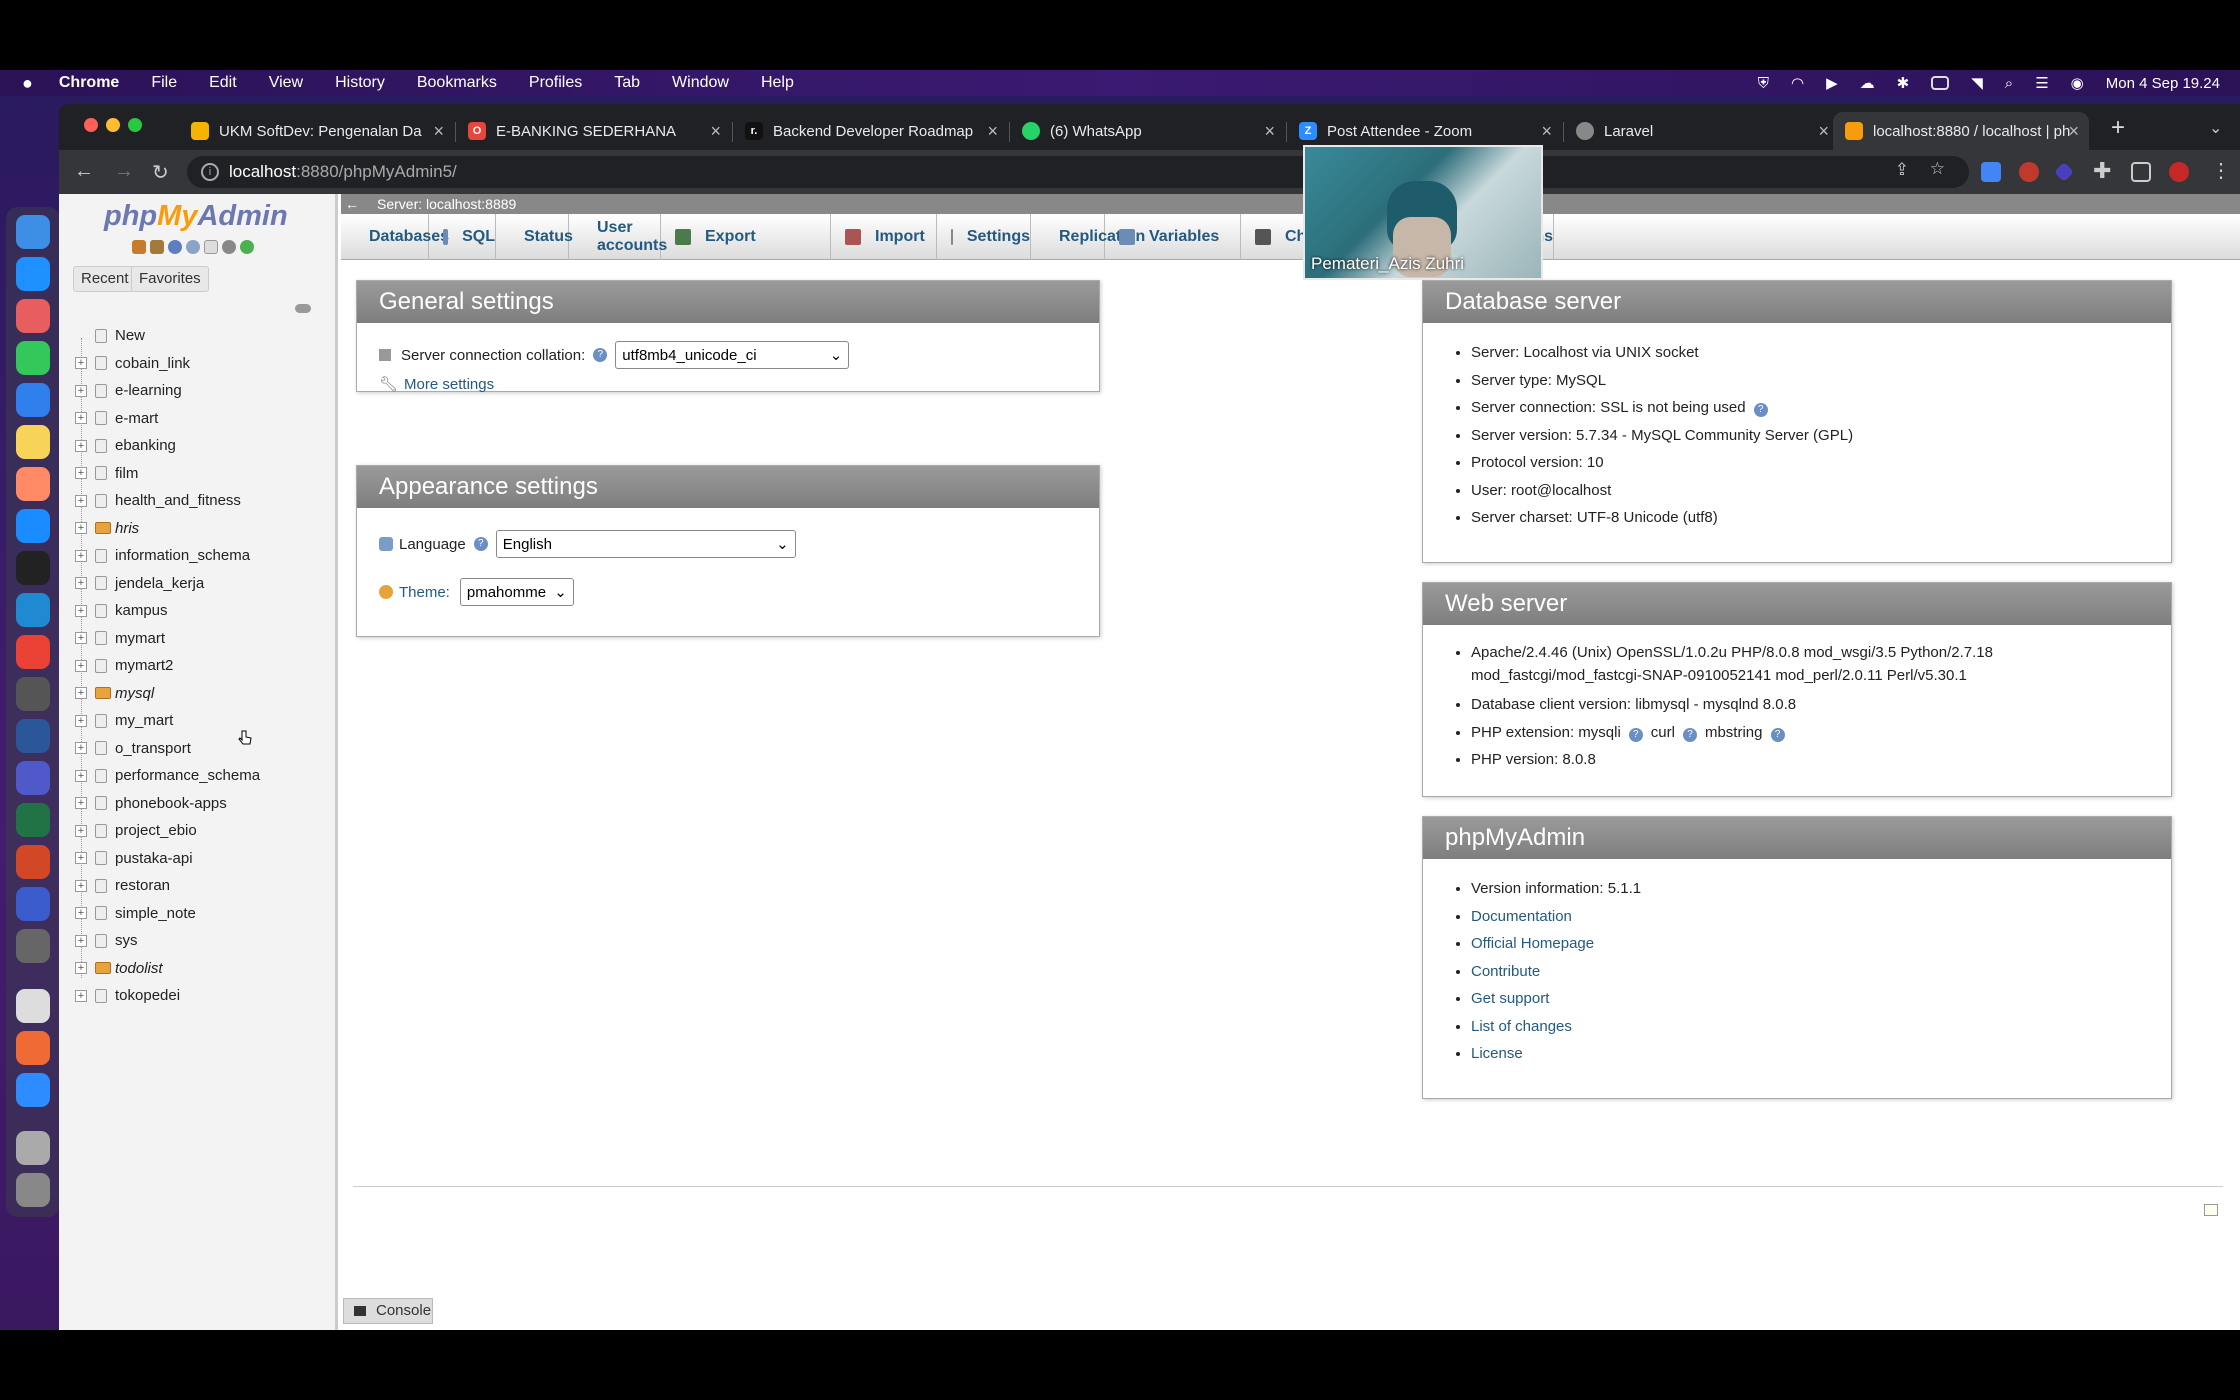  I want to click on database-name: e-mart, so click(136, 418).